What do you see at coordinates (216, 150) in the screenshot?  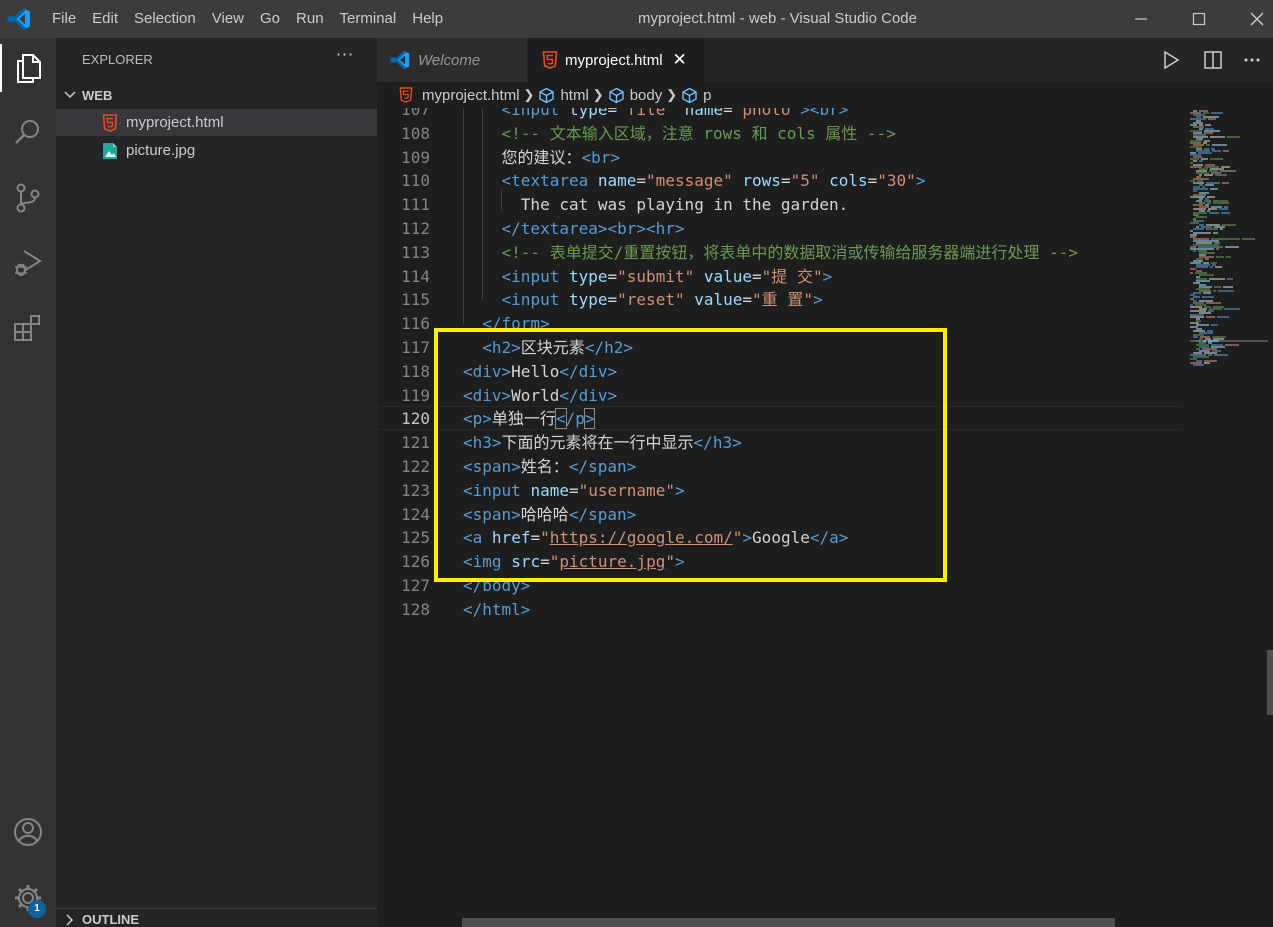 I see `file-item-picture-jpg: picture.jpg` at bounding box center [216, 150].